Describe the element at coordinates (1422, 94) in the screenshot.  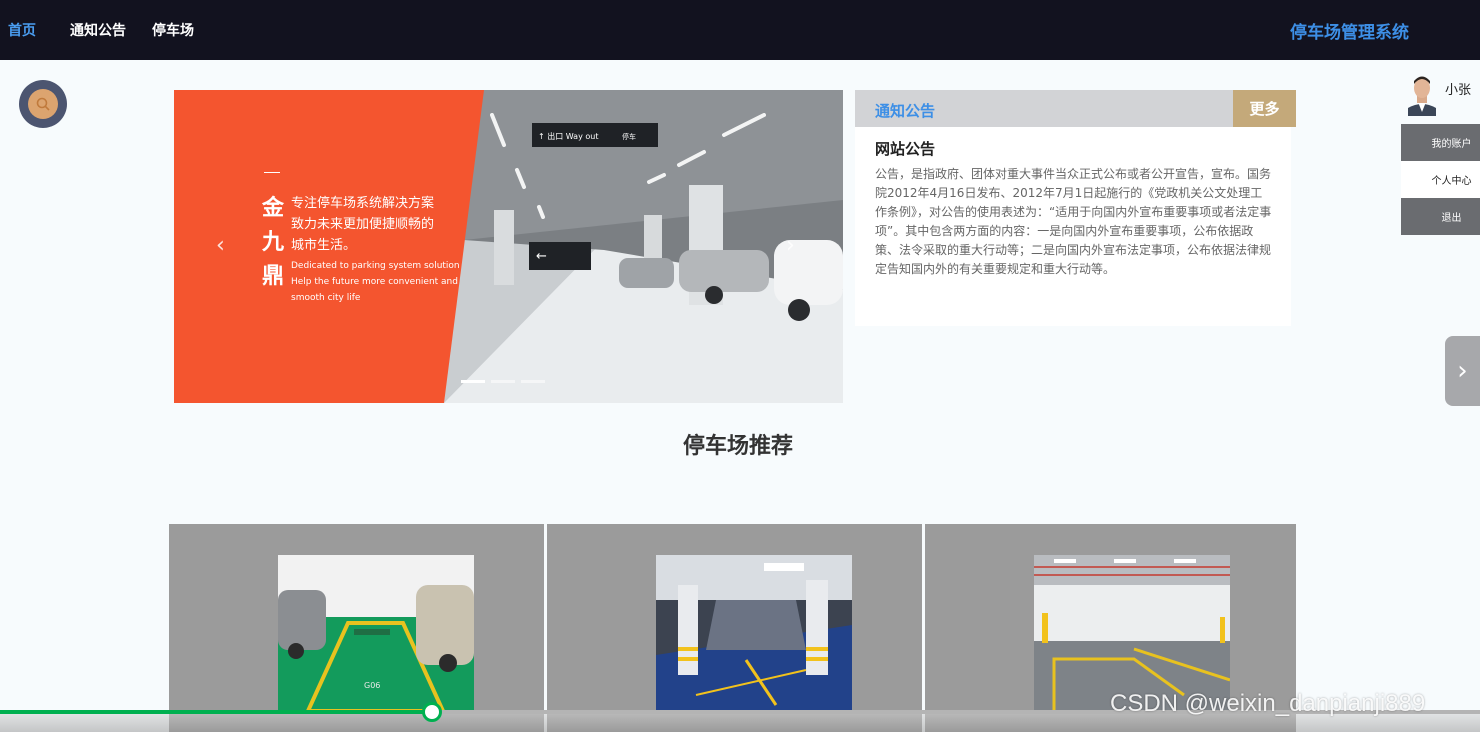
I see `user-avatar` at that location.